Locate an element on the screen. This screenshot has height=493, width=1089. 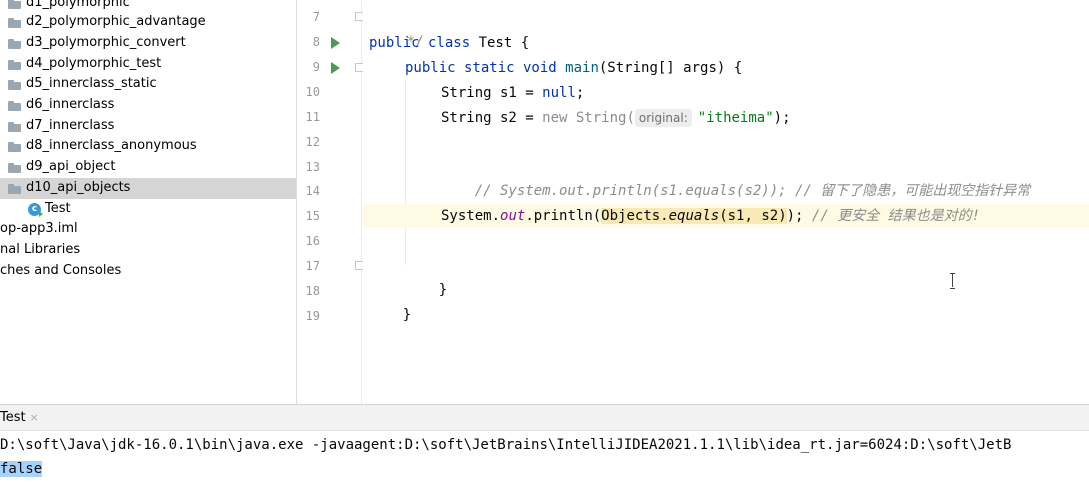
tree-item-d2: d2_polymorphic_advantage is located at coordinates (148, 22).